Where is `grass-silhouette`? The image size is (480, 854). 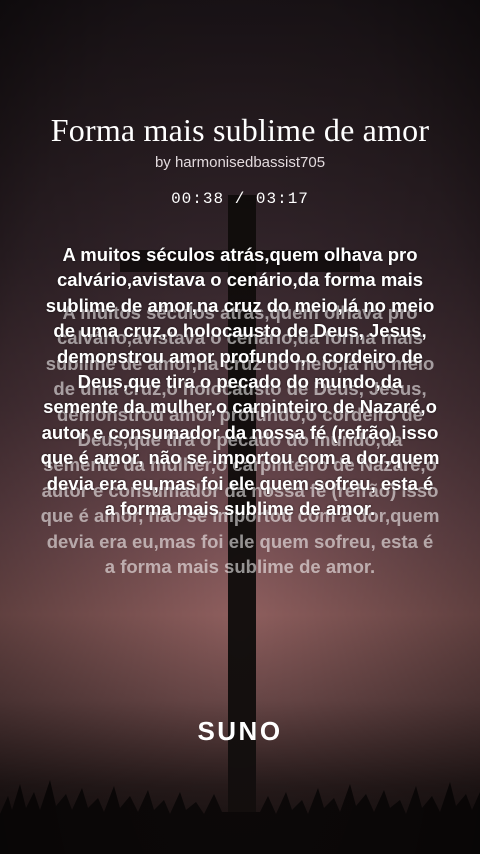 grass-silhouette is located at coordinates (240, 817).